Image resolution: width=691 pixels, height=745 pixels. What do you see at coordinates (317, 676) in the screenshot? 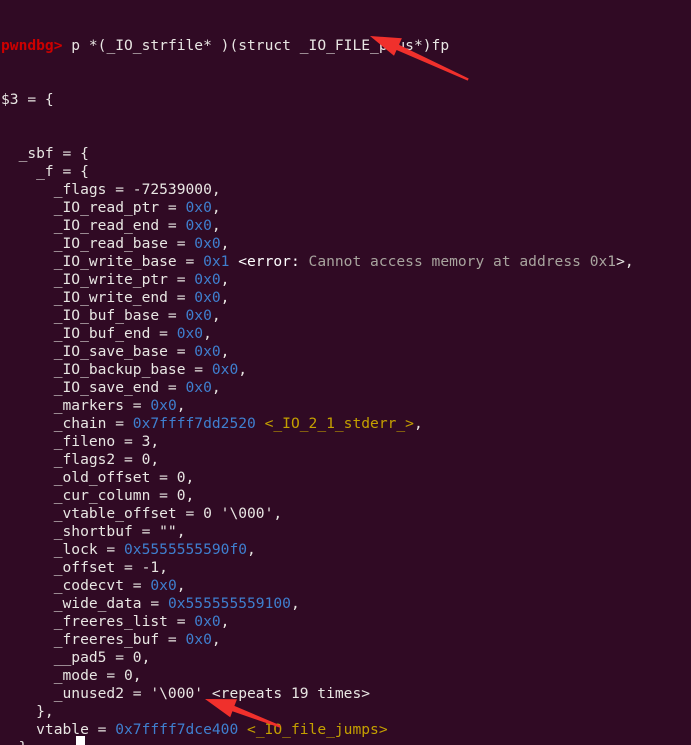
I see `struct-line: _mode = 0,` at bounding box center [317, 676].